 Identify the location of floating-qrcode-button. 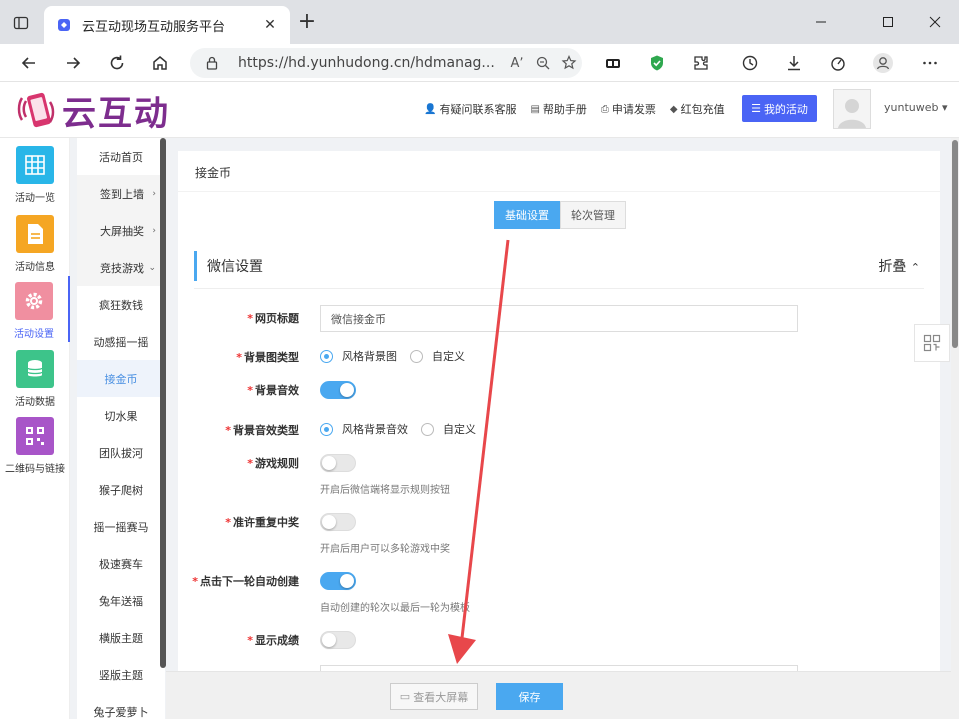
(932, 343).